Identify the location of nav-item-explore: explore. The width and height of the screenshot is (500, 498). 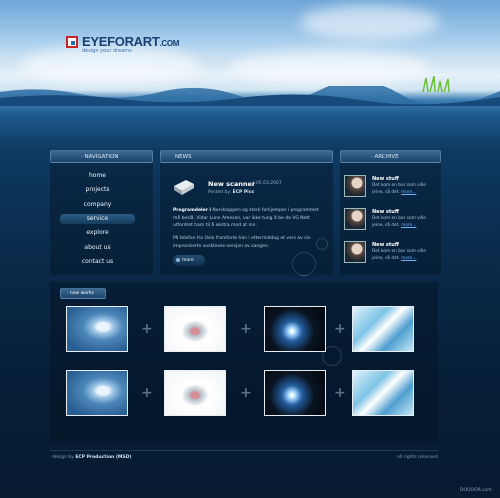
(97, 233).